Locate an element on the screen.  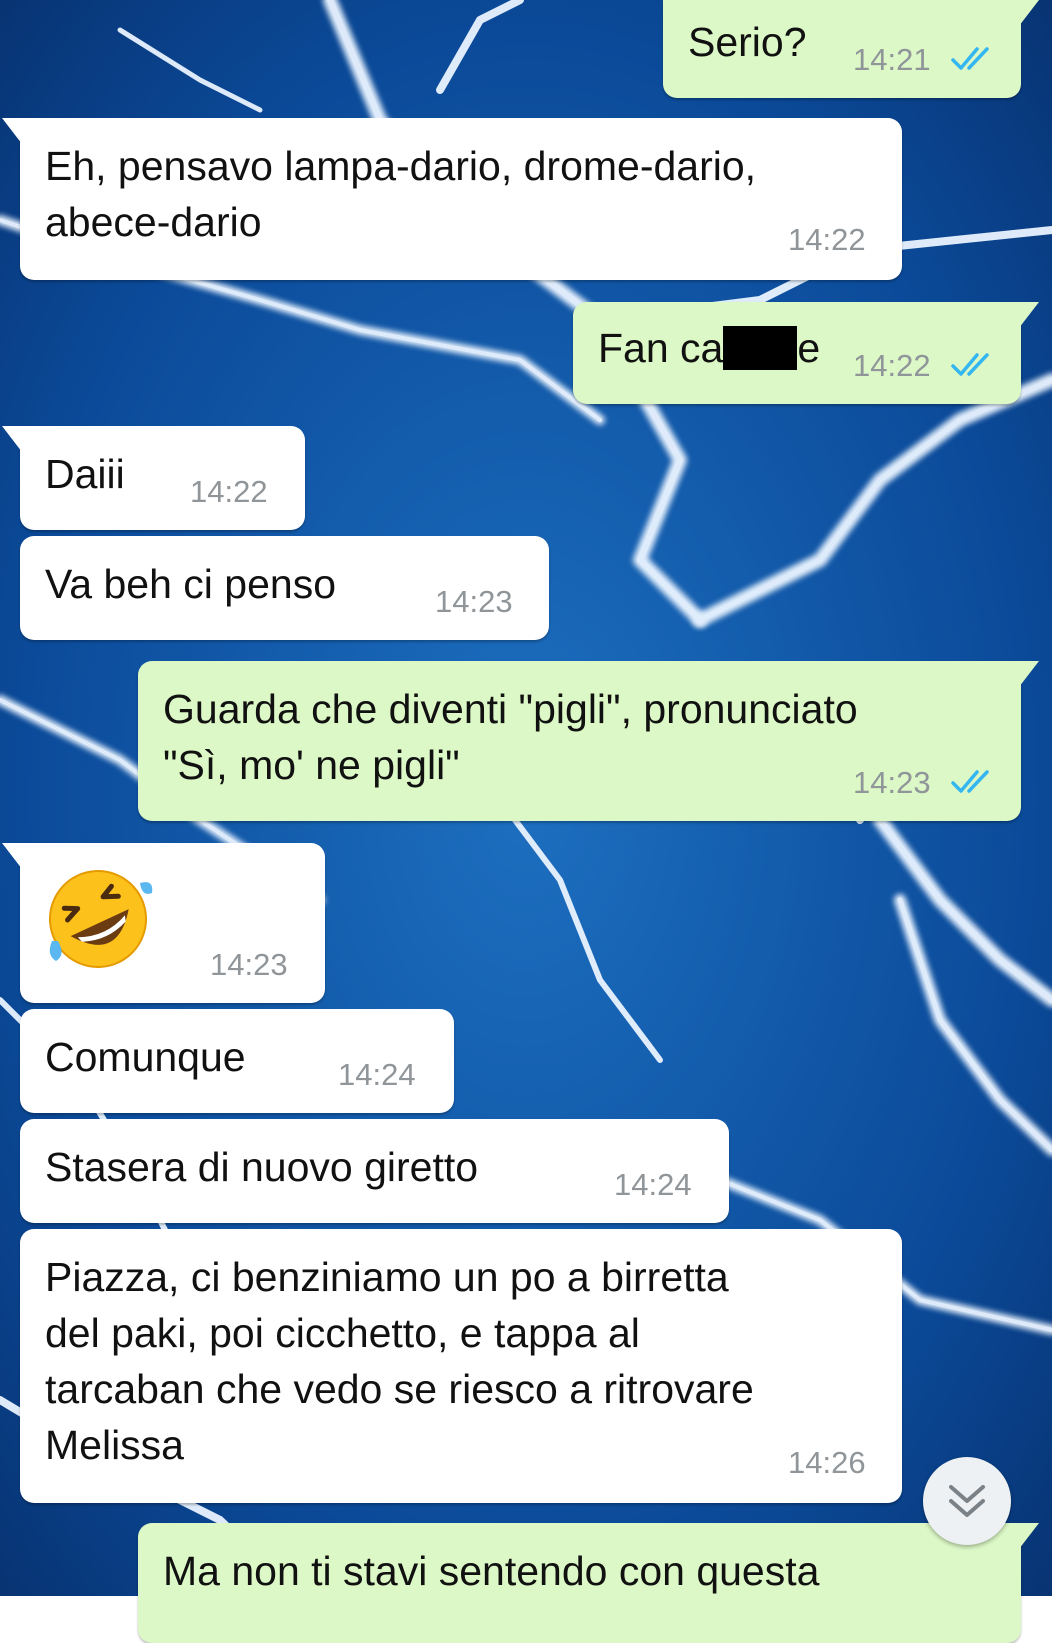
outgoing-message-bubble: Serio? 14:21 is located at coordinates (851, 49).